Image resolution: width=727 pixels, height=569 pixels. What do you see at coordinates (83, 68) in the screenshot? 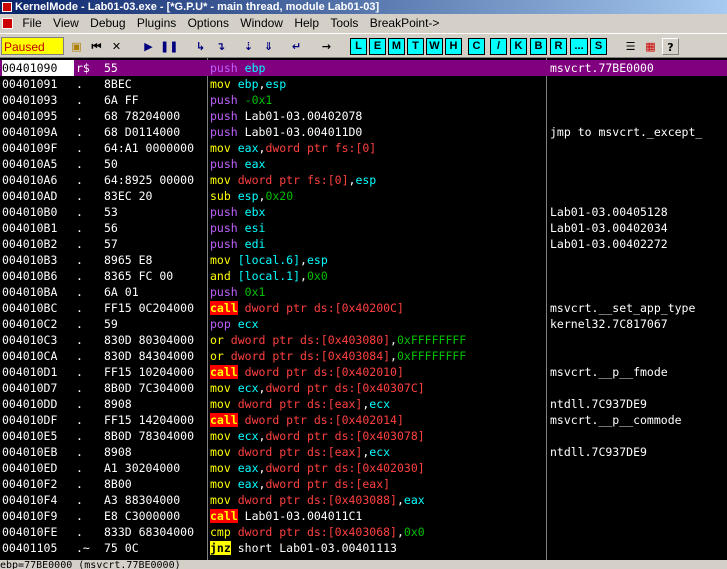
I see `row-marker: r$` at bounding box center [83, 68].